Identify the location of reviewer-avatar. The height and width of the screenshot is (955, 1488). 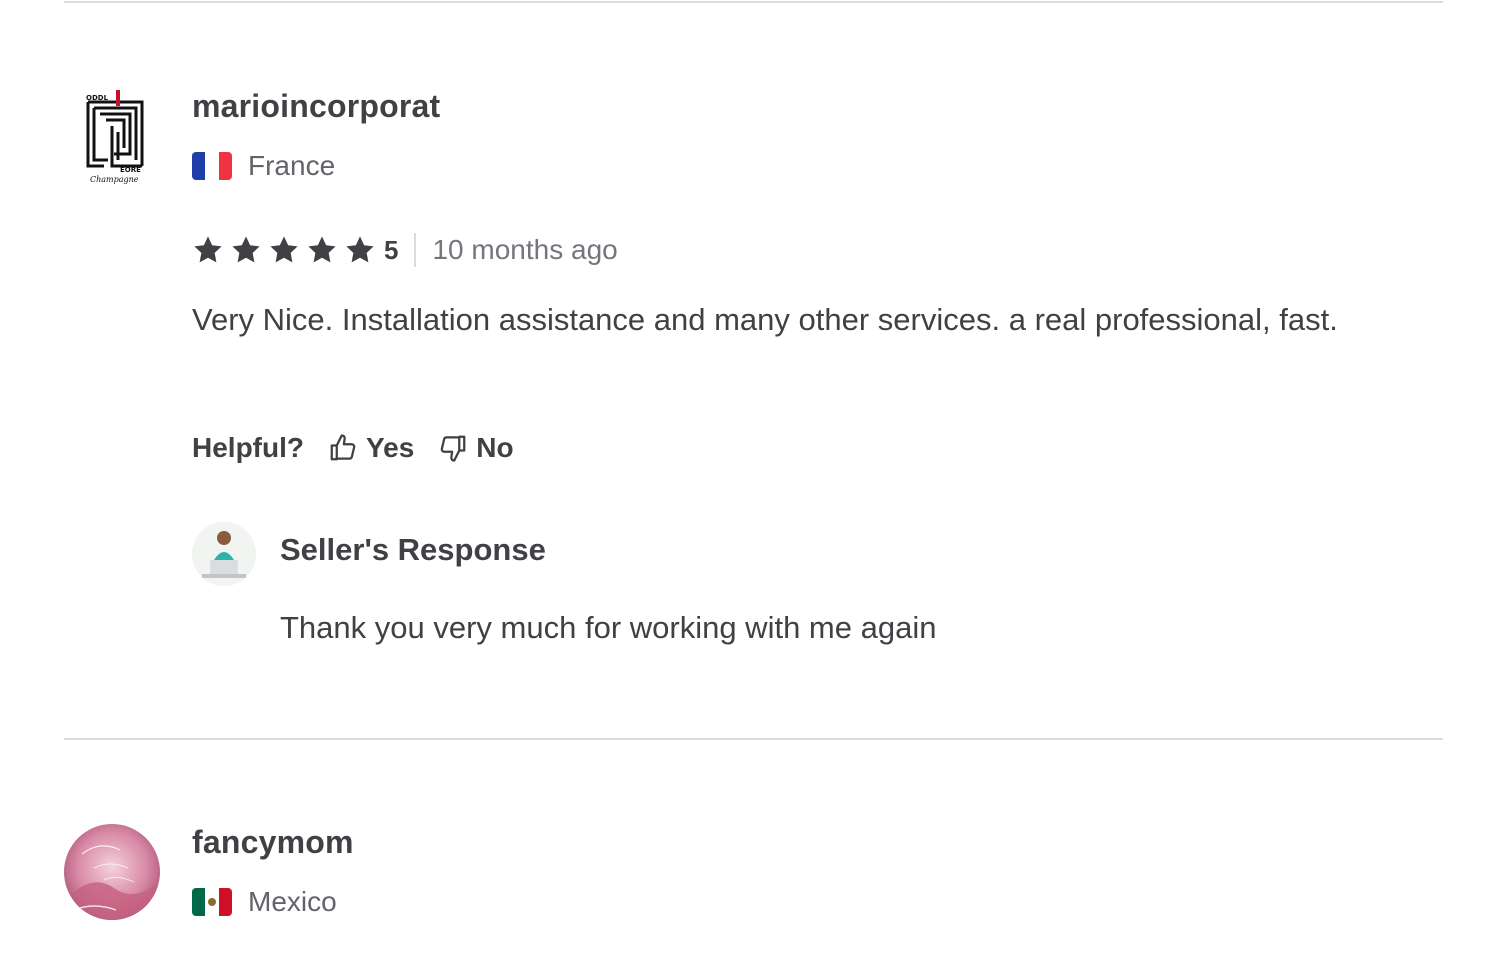
(112, 872).